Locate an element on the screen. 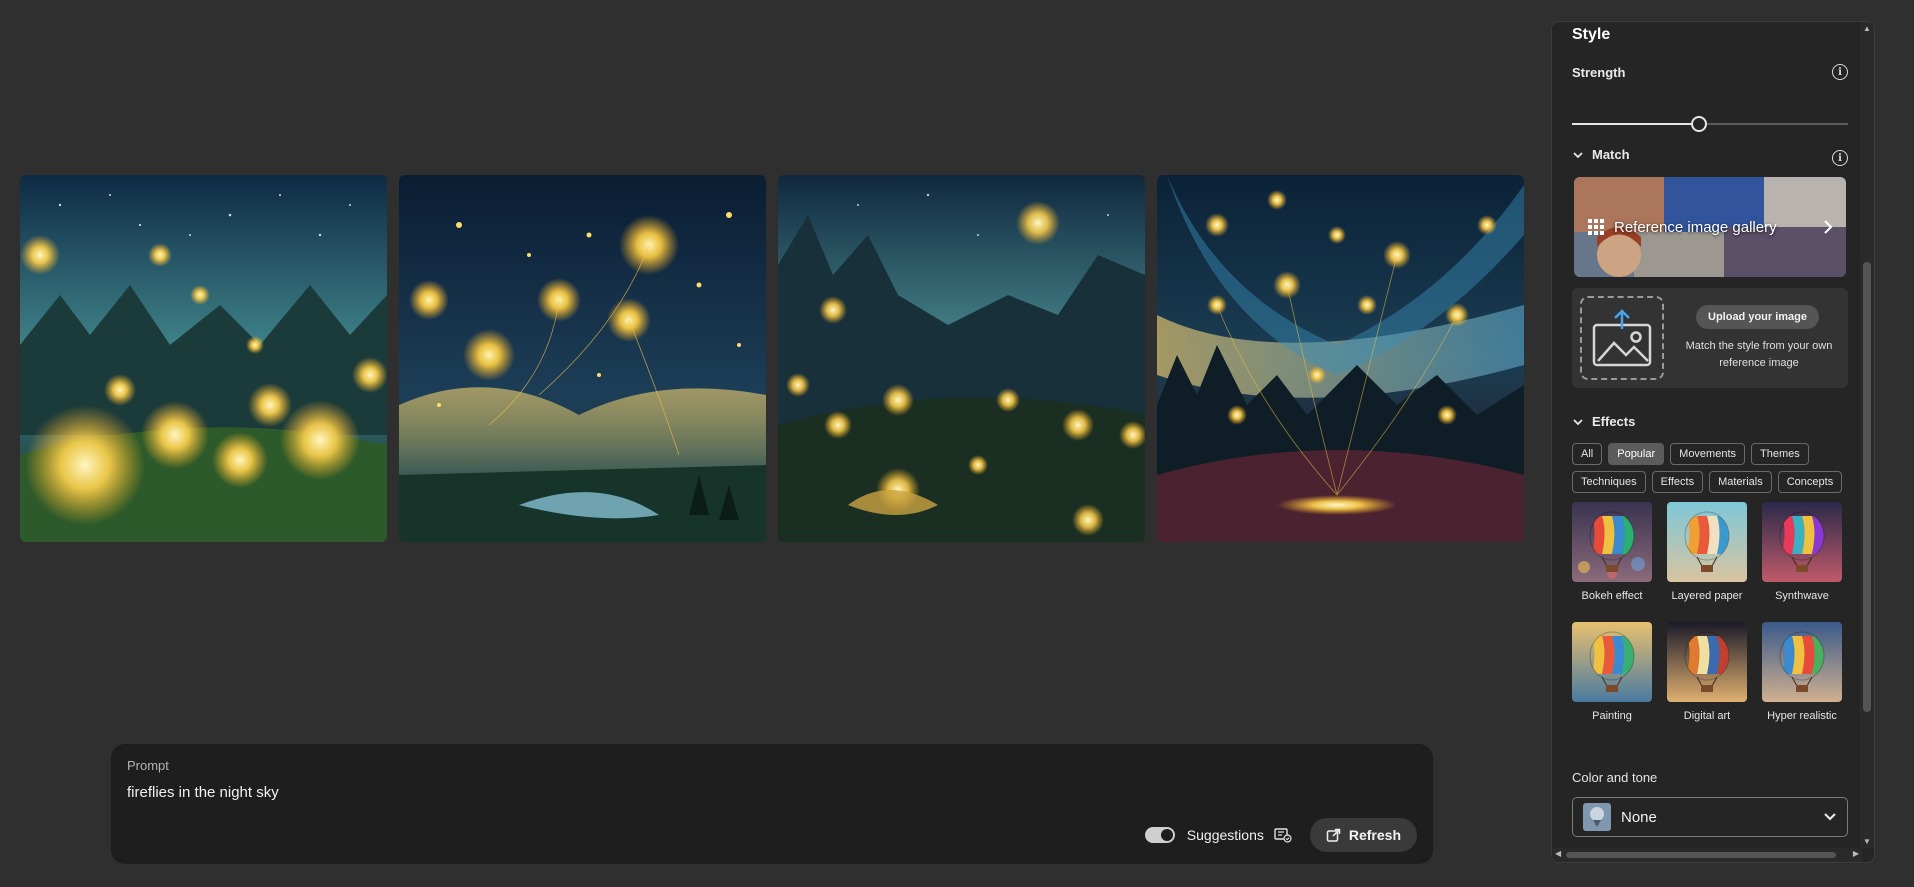 The image size is (1914, 887). panel-horizontal-scrollbar: ◀ ▶ is located at coordinates (1707, 855).